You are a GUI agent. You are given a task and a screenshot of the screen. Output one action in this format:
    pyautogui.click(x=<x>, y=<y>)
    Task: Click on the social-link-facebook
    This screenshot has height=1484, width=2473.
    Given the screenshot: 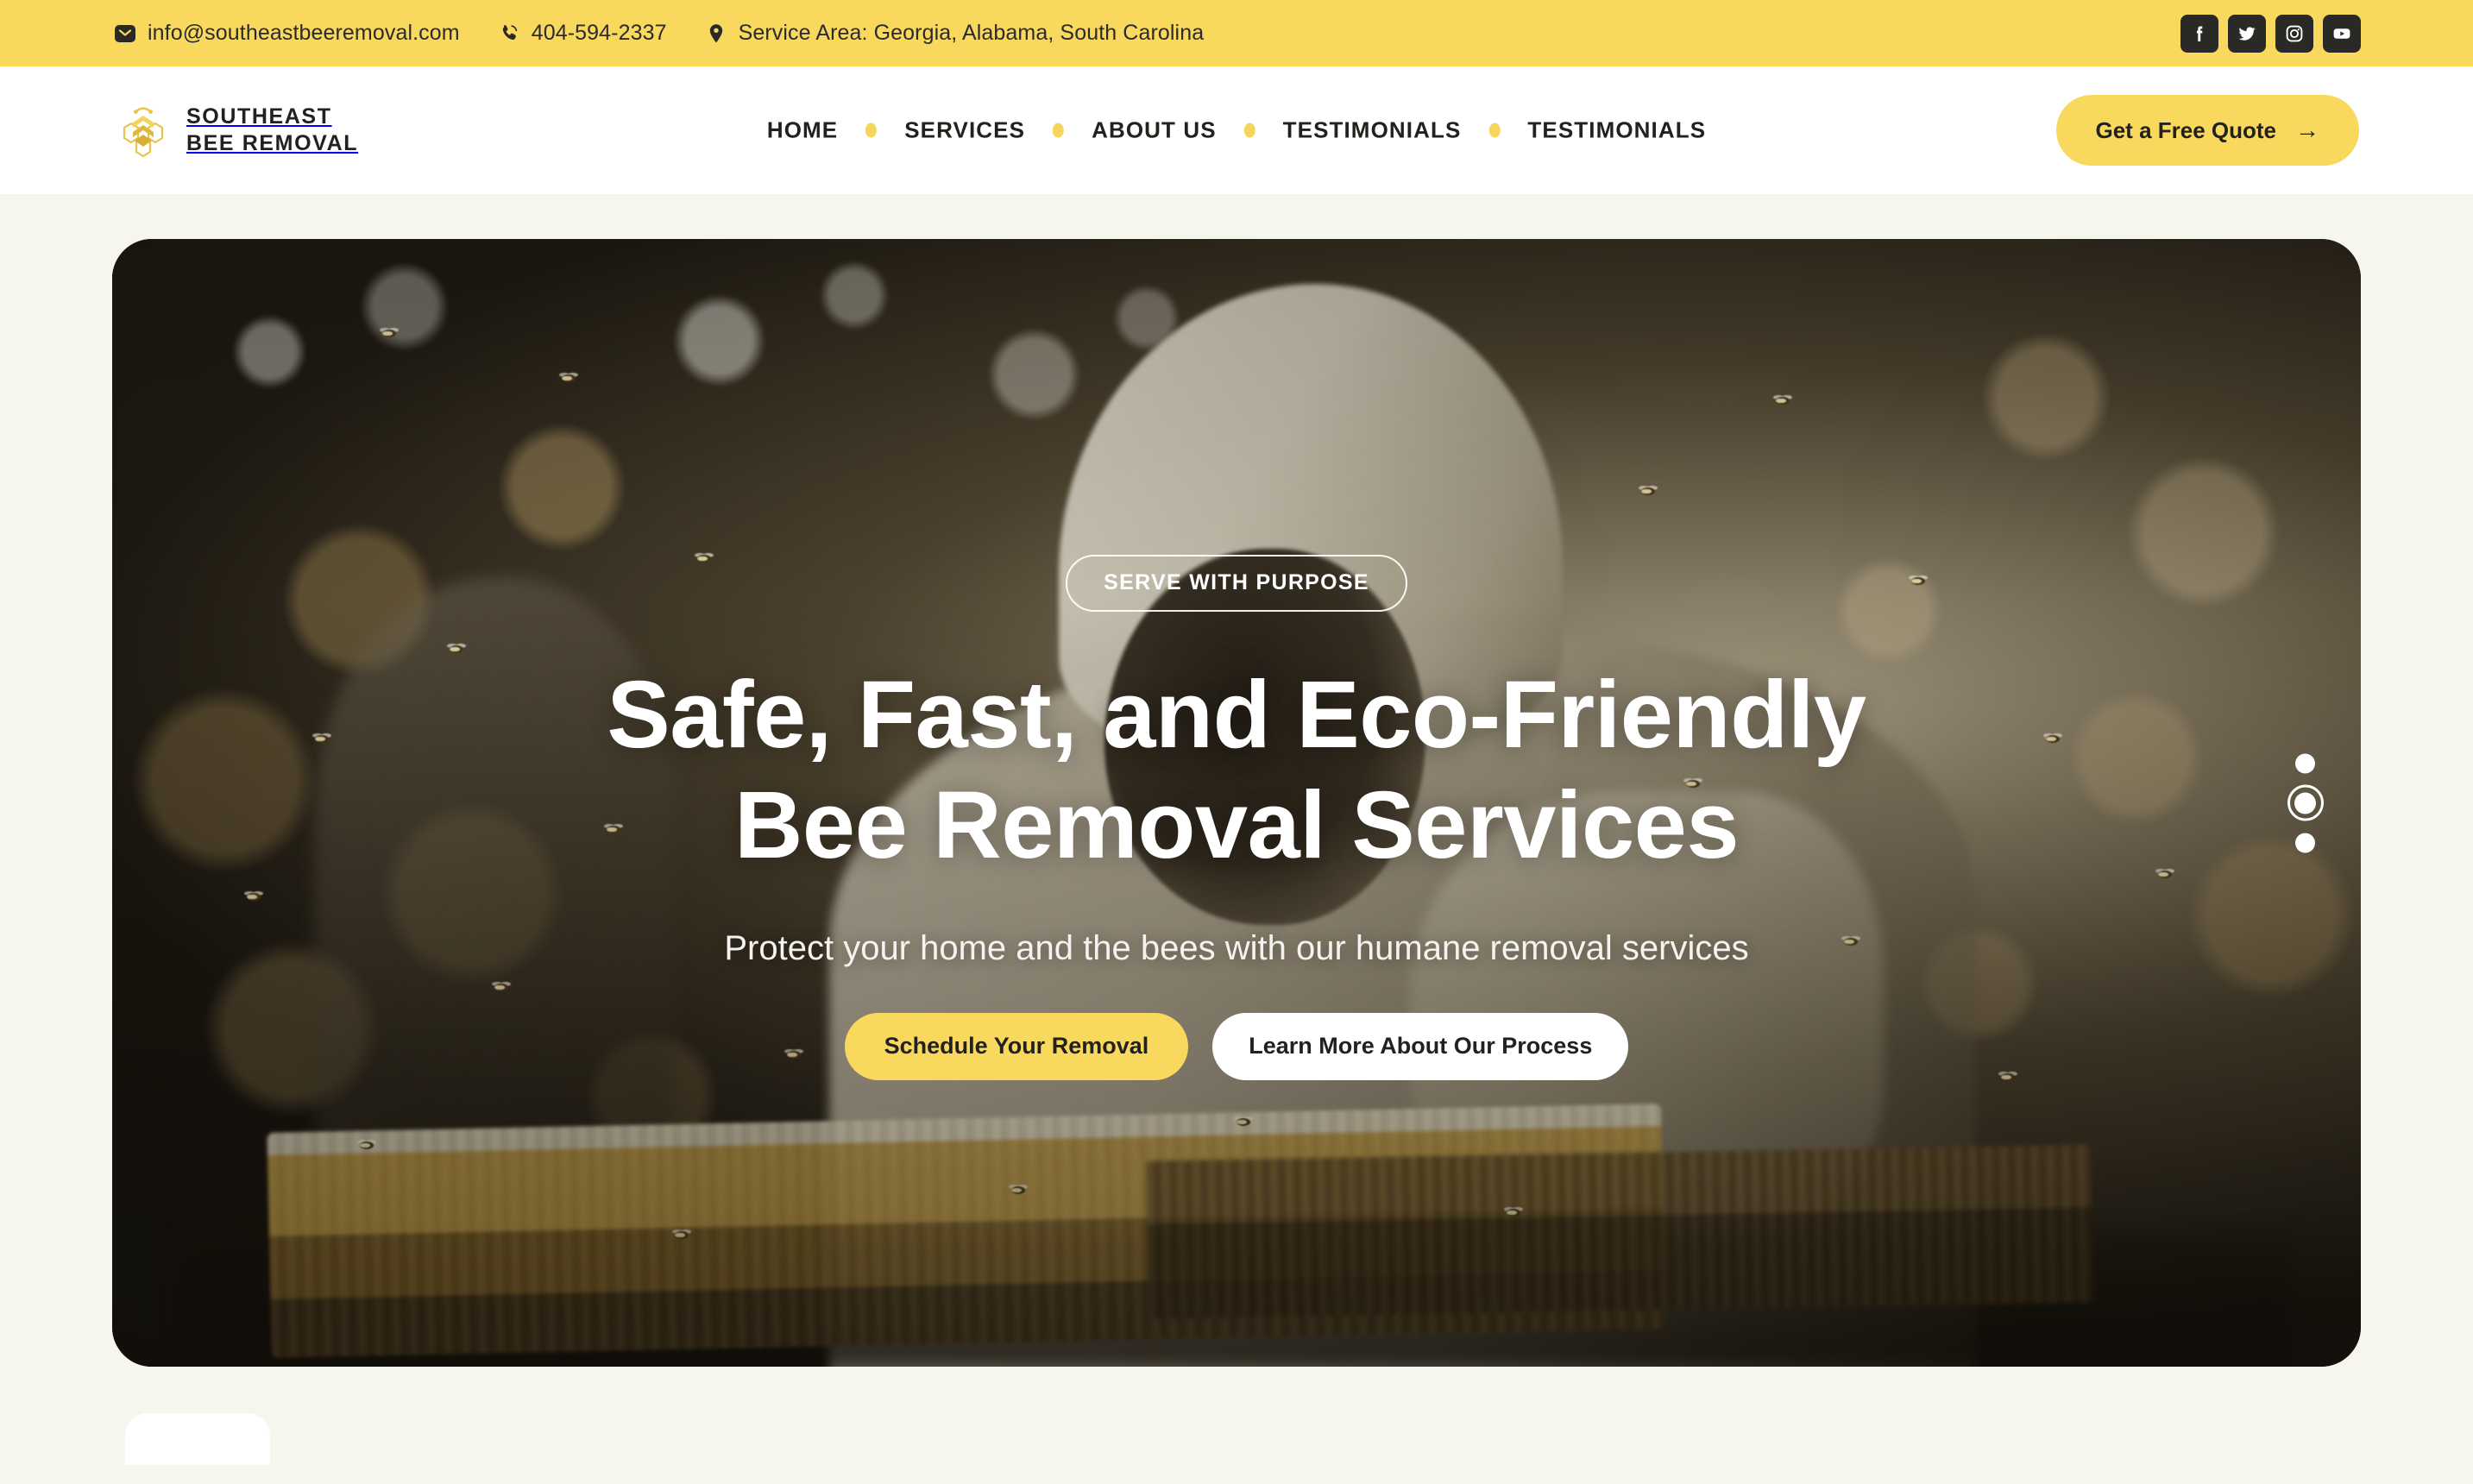 What is the action you would take?
    pyautogui.click(x=2199, y=33)
    